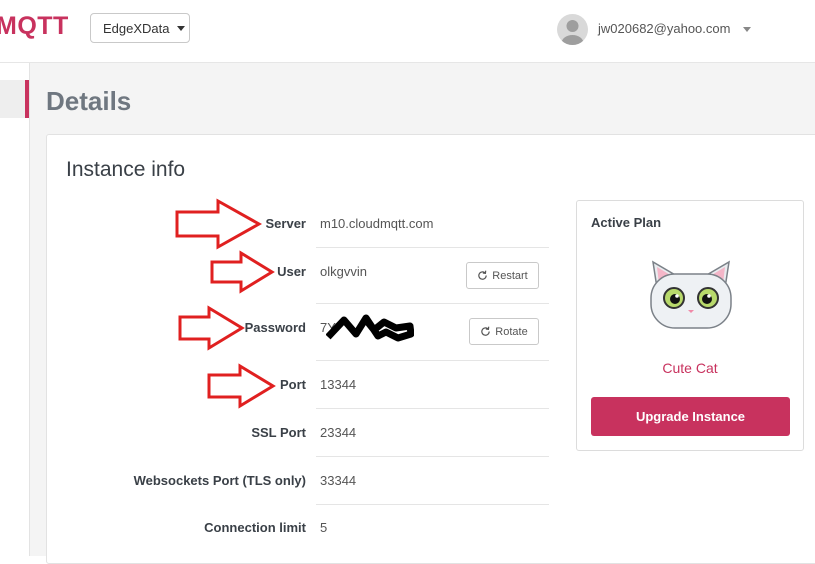 The height and width of the screenshot is (564, 815). What do you see at coordinates (34, 26) in the screenshot?
I see `brand-logo: MQTT` at bounding box center [34, 26].